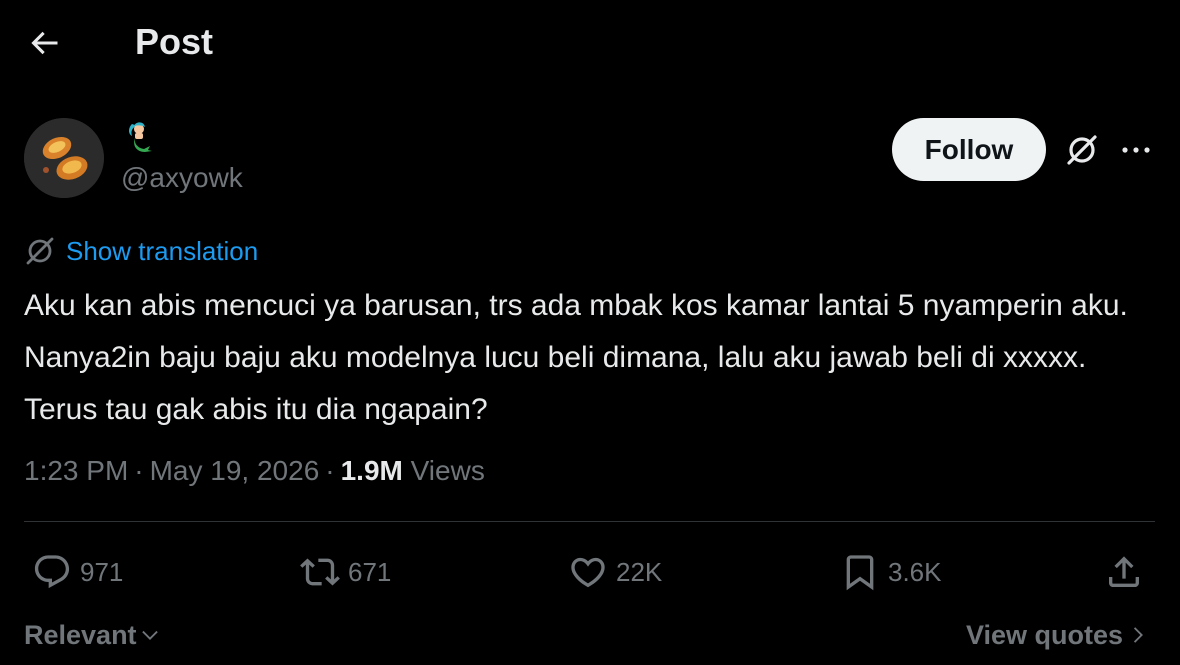 This screenshot has height=665, width=1180. I want to click on bookmark-icon, so click(860, 573).